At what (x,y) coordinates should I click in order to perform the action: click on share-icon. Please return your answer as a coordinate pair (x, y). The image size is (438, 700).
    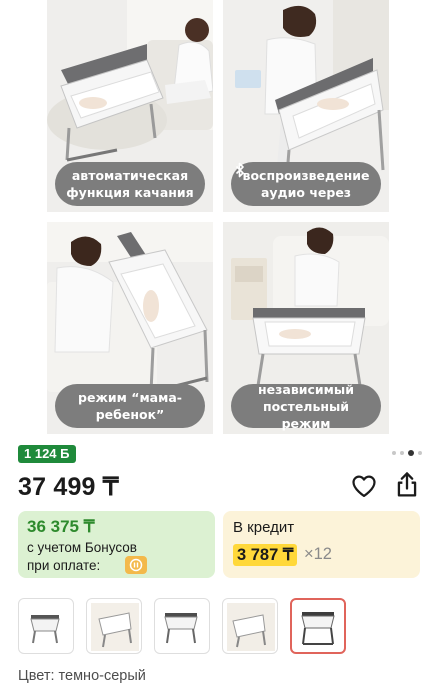
    Looking at the image, I should click on (407, 484).